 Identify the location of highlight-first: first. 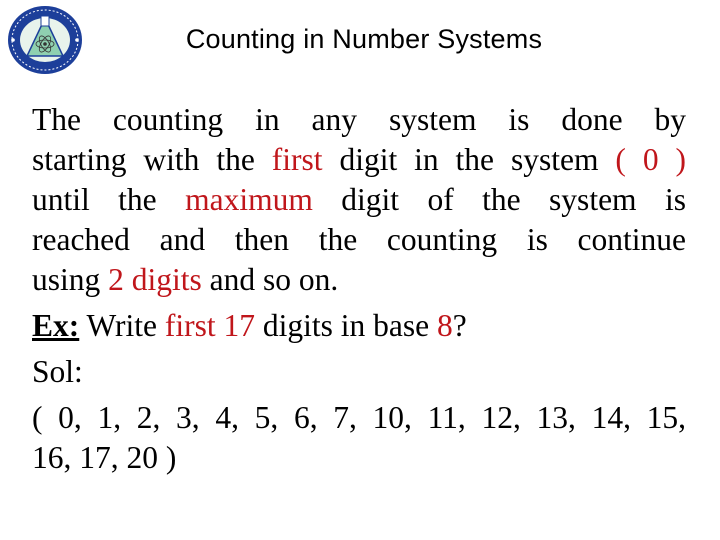
(297, 159).